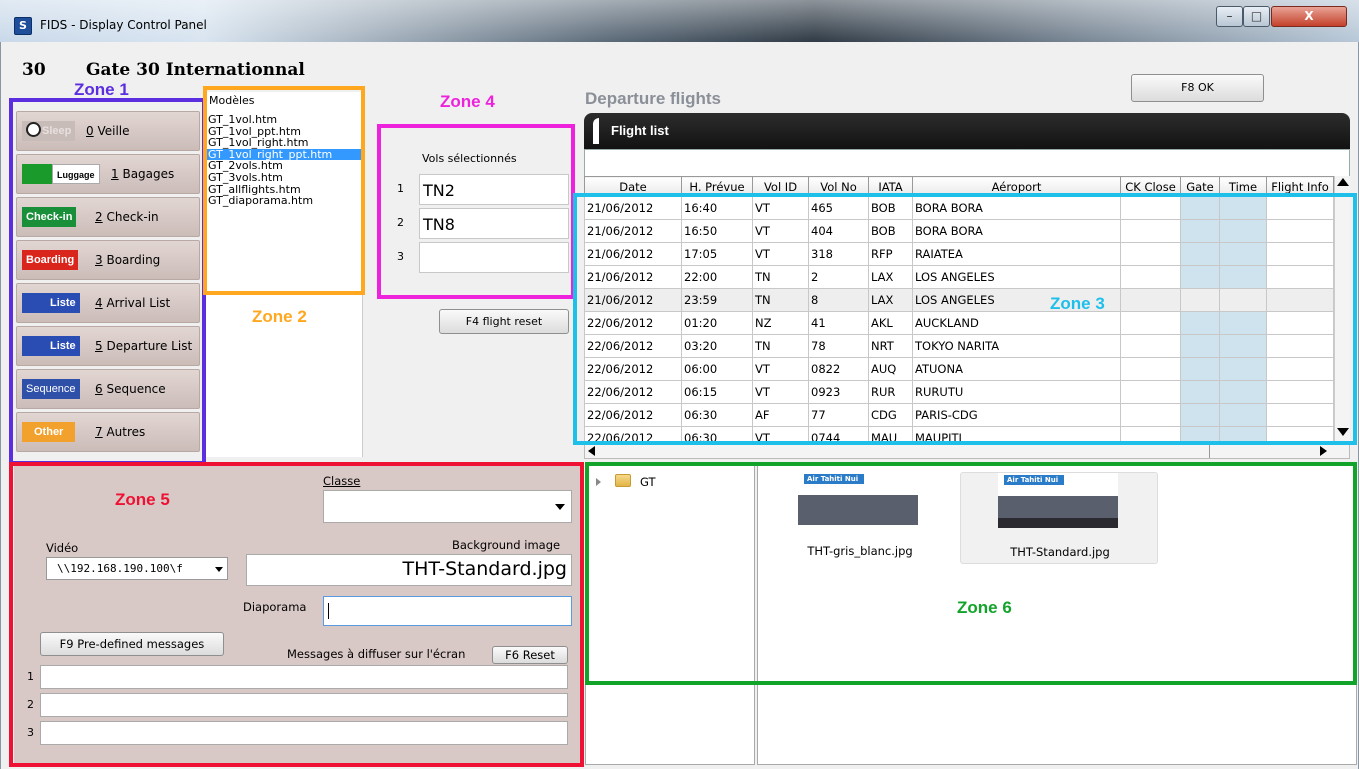 The width and height of the screenshot is (1359, 769). I want to click on ok-button: F8 OK, so click(1197, 88).